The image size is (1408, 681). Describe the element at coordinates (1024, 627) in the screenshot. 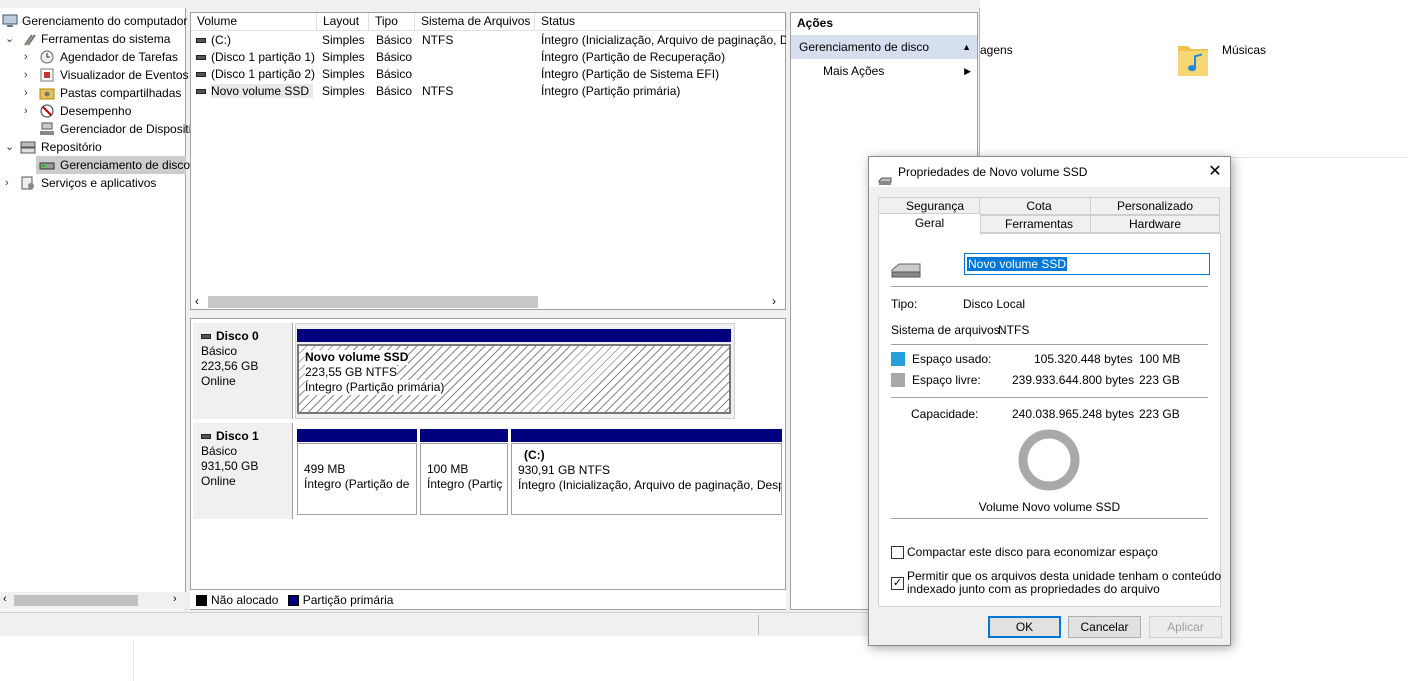

I see `ok-button: OK` at that location.